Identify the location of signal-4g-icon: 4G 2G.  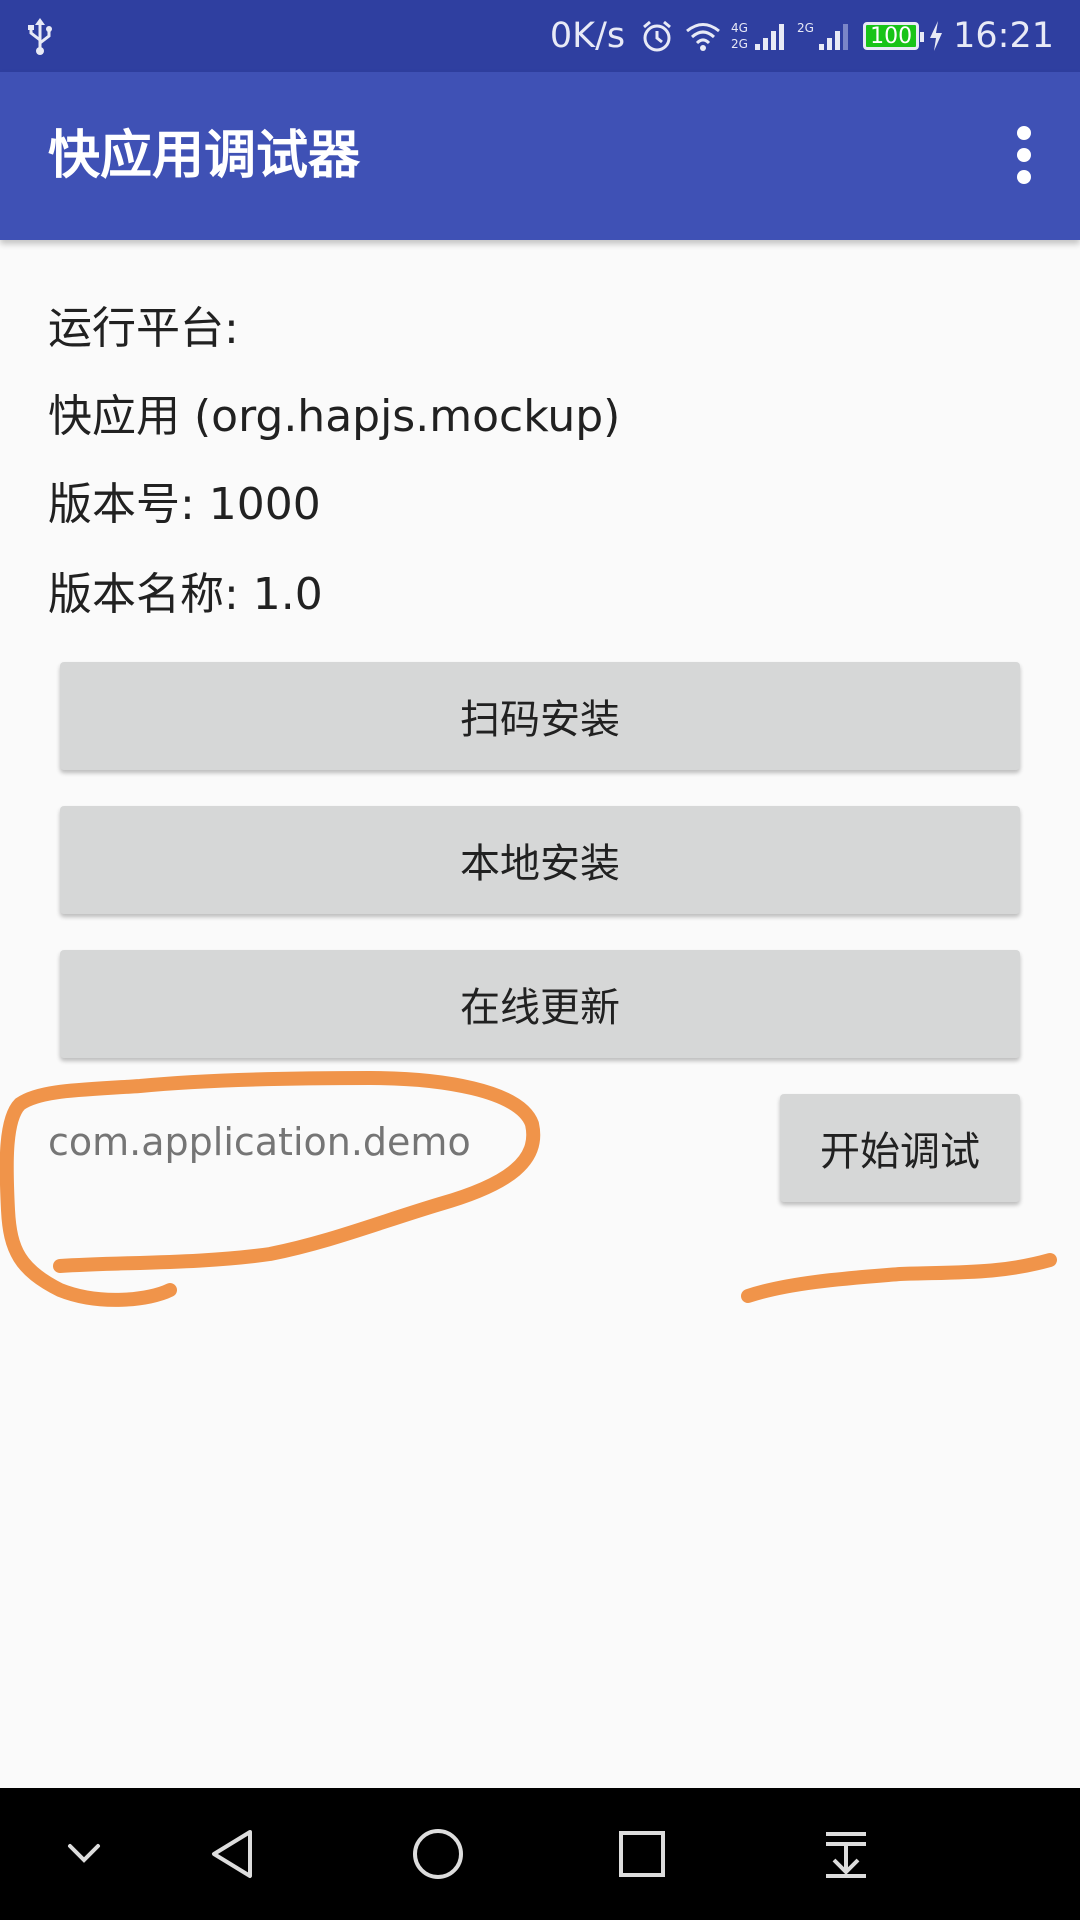
(758, 36).